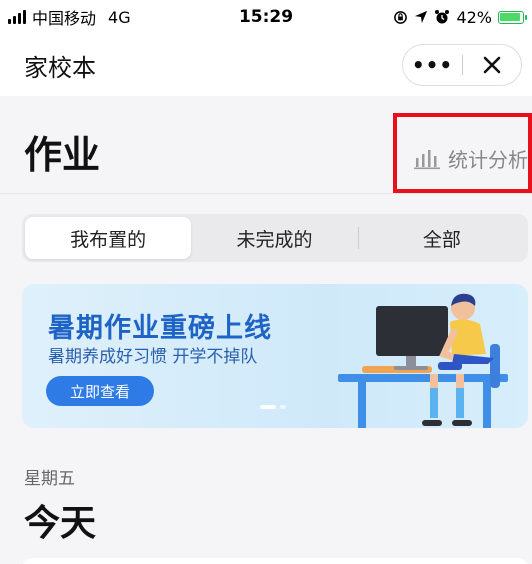 This screenshot has height=564, width=532. What do you see at coordinates (119, 17) in the screenshot?
I see `network-label: 4G` at bounding box center [119, 17].